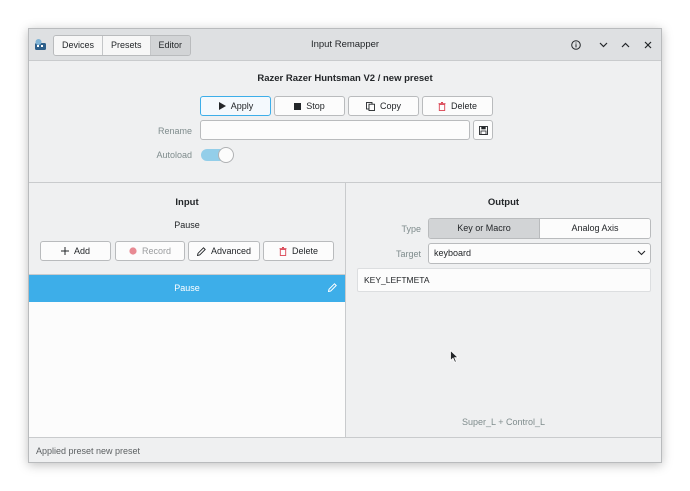  What do you see at coordinates (370, 106) in the screenshot?
I see `copy-icon` at bounding box center [370, 106].